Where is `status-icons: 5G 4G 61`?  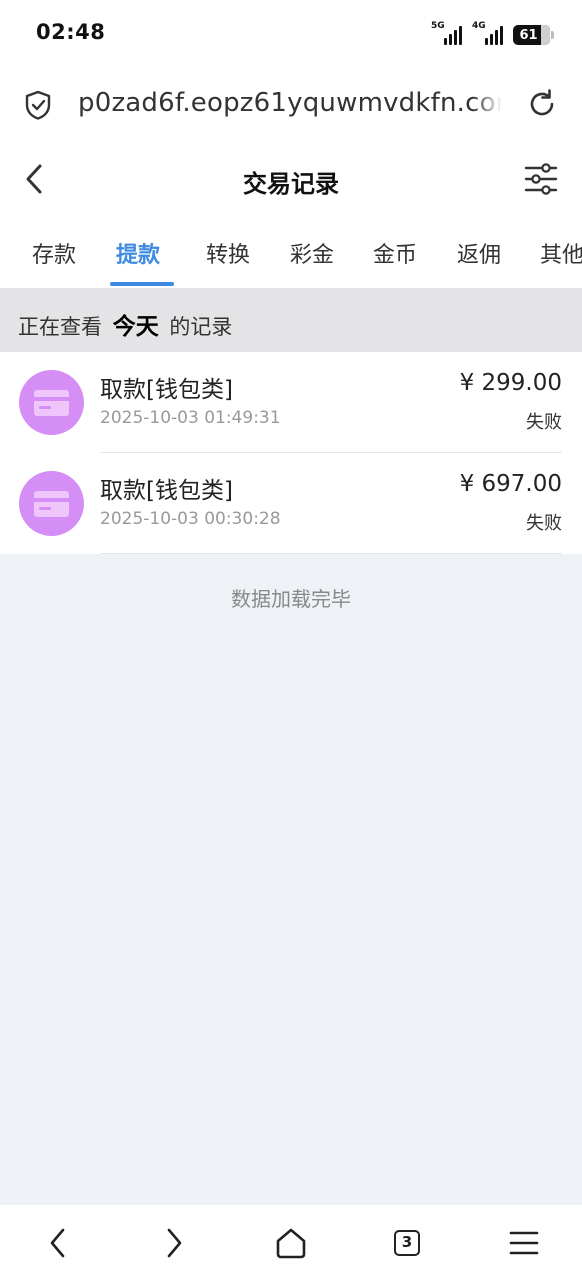
status-icons: 5G 4G 61 is located at coordinates (492, 33).